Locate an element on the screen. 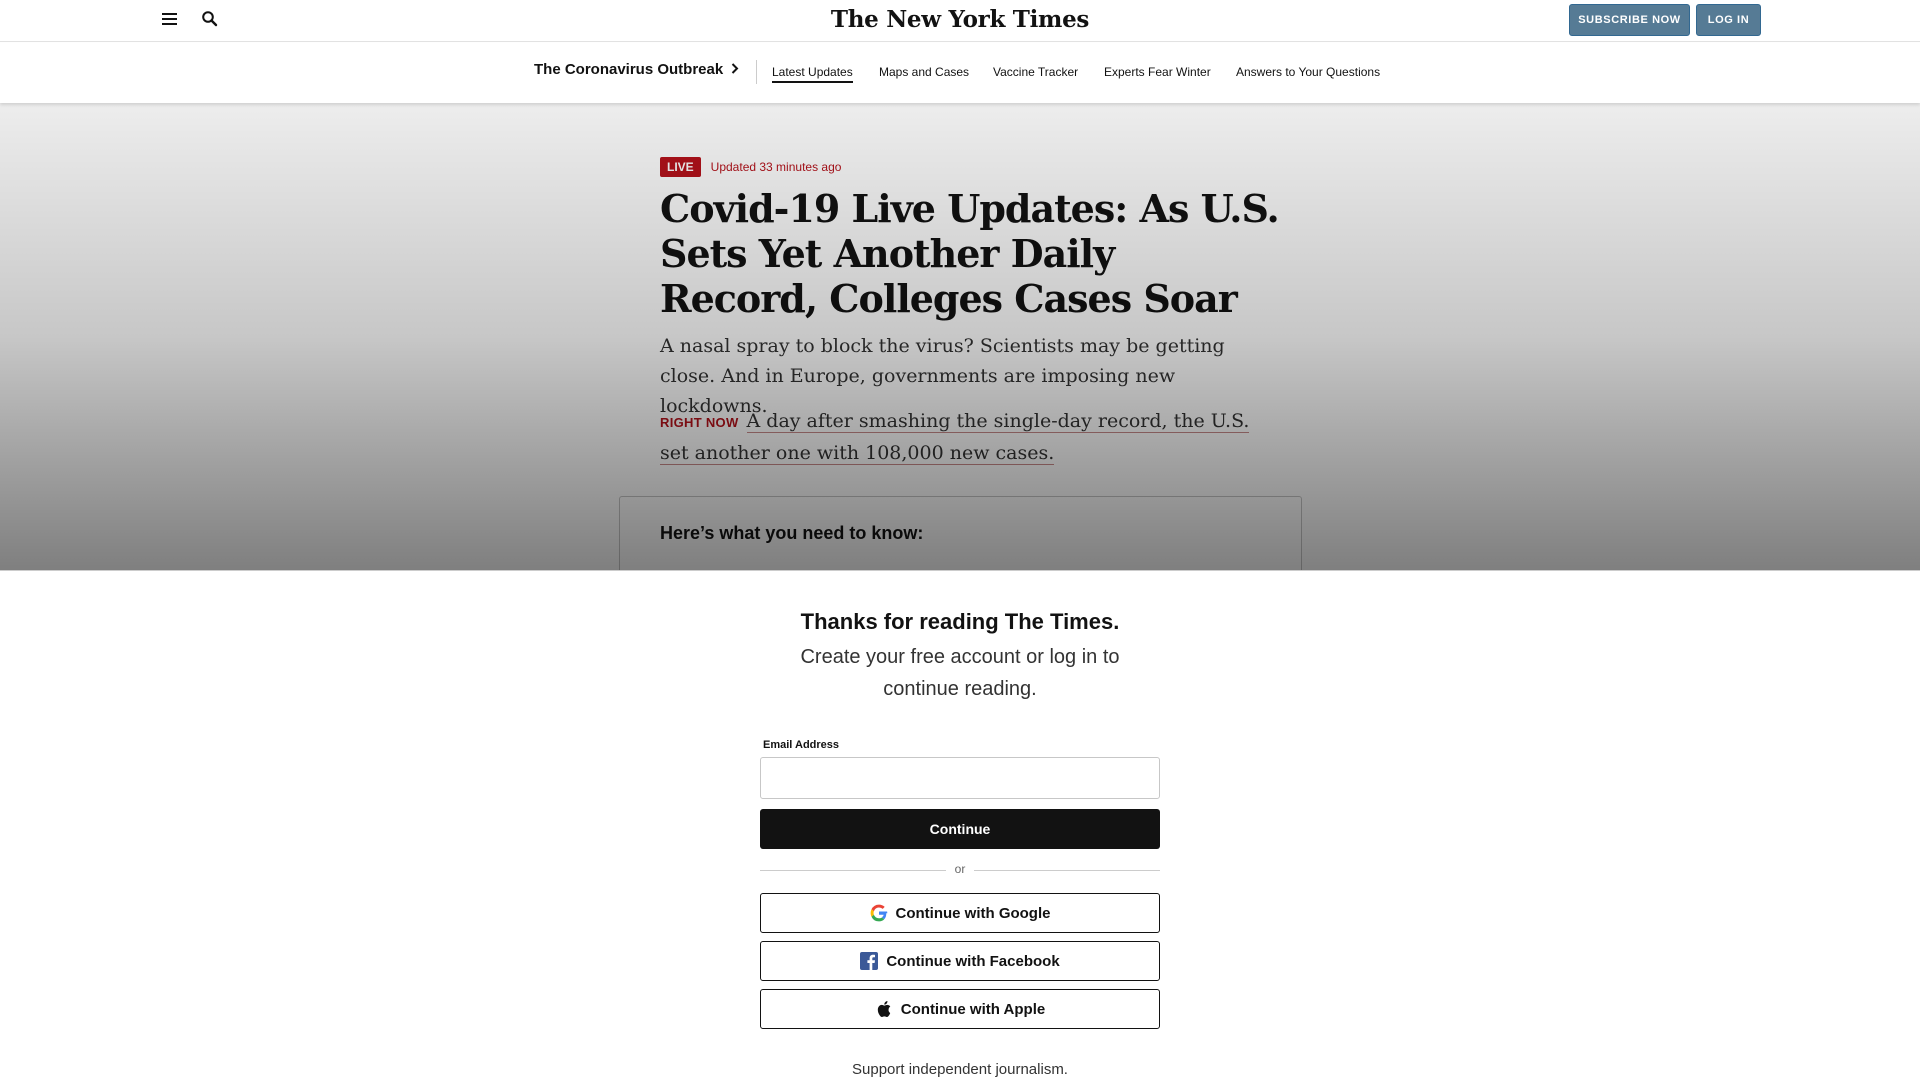 Image resolution: width=1920 pixels, height=1080 pixels. updated-timestamp: Updated 33 minutes ago is located at coordinates (776, 167).